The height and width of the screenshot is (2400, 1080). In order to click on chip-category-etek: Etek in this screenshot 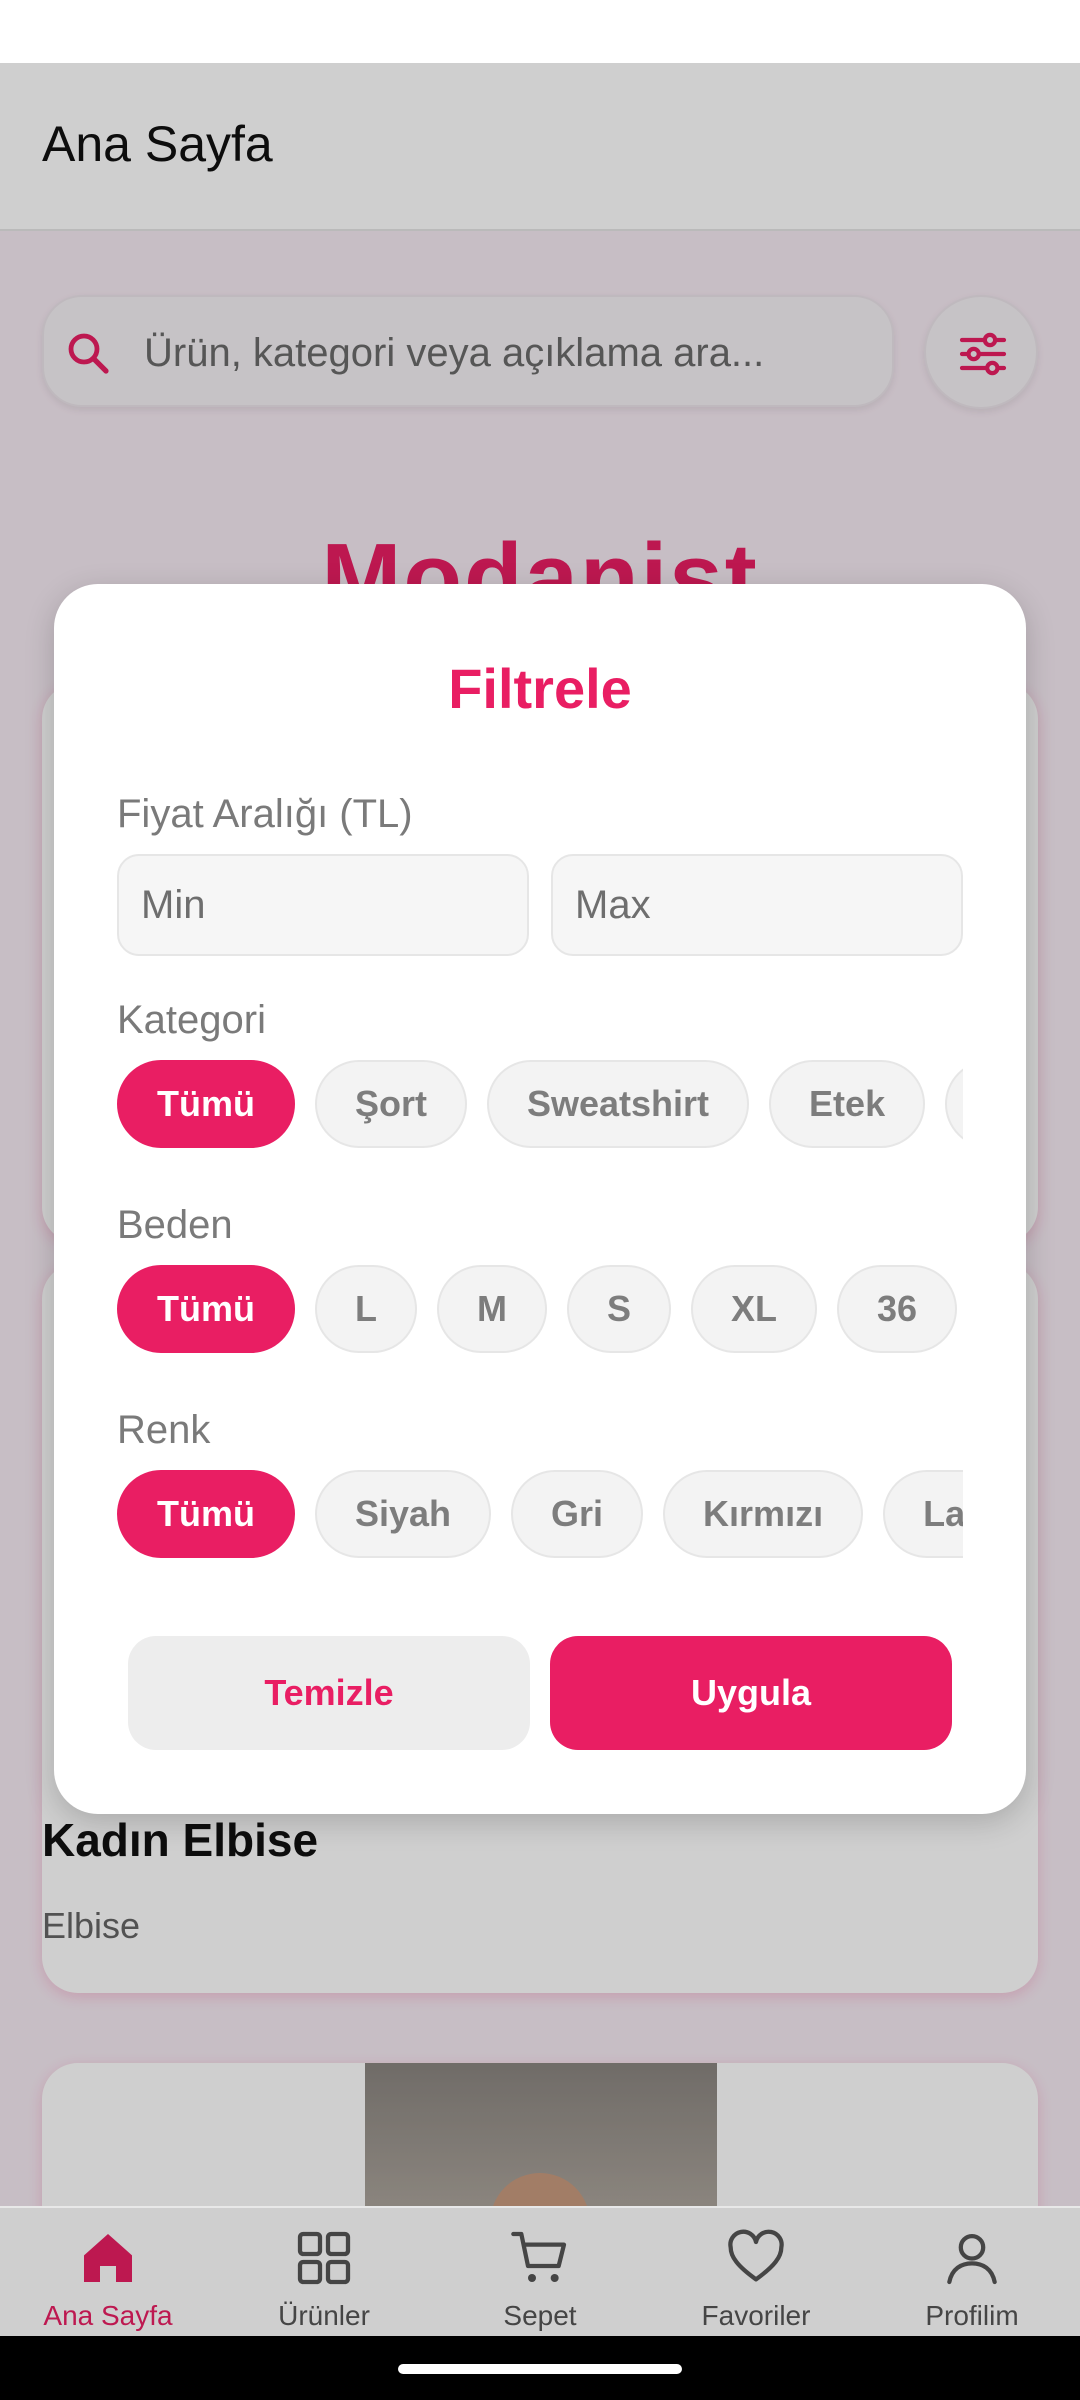, I will do `click(847, 1104)`.